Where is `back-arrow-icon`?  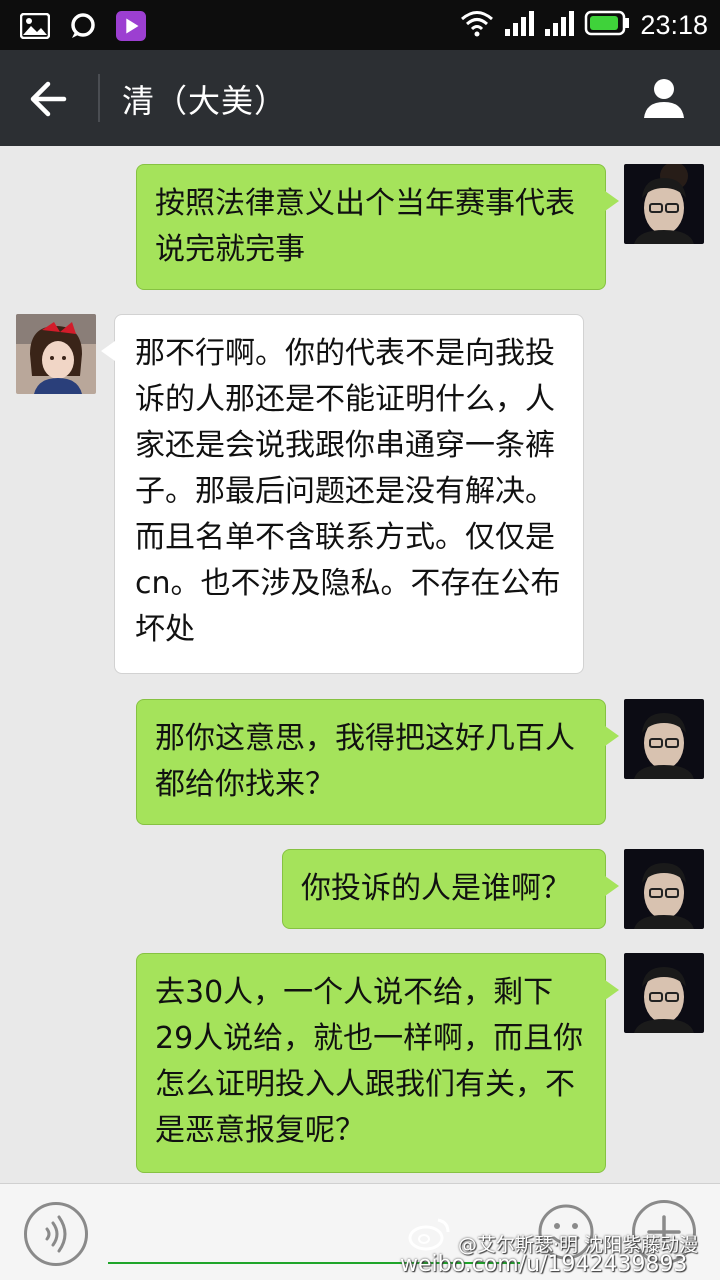
back-arrow-icon is located at coordinates (48, 99).